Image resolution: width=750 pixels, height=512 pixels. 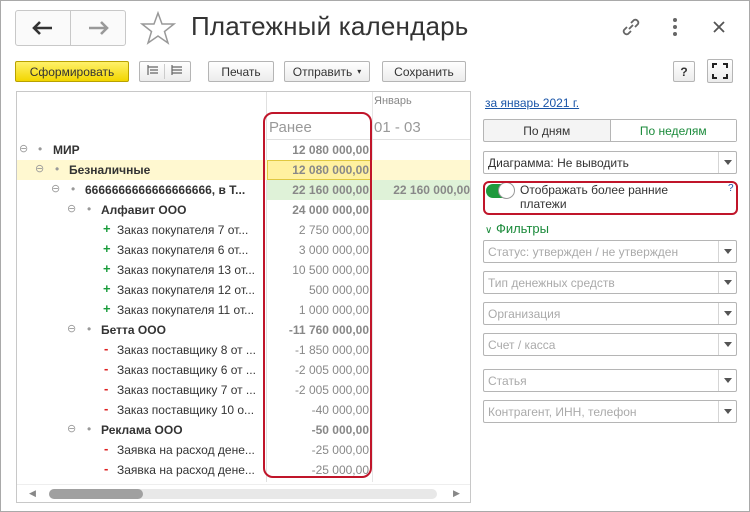 What do you see at coordinates (322, 71) in the screenshot?
I see `send-label: Отправить` at bounding box center [322, 71].